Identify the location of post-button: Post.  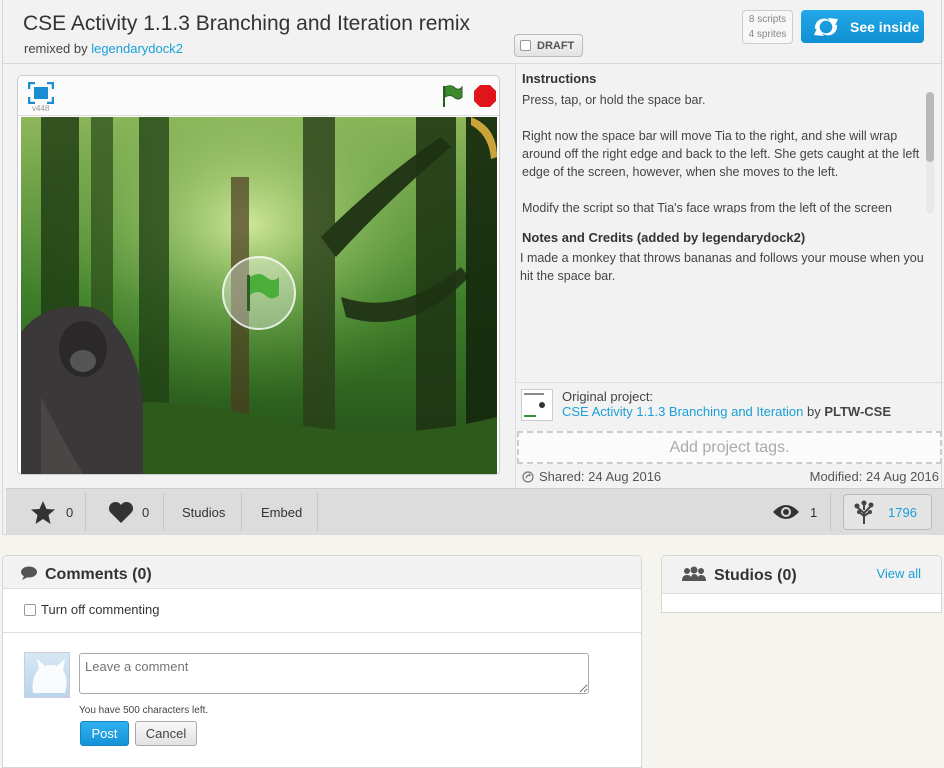
(104, 733).